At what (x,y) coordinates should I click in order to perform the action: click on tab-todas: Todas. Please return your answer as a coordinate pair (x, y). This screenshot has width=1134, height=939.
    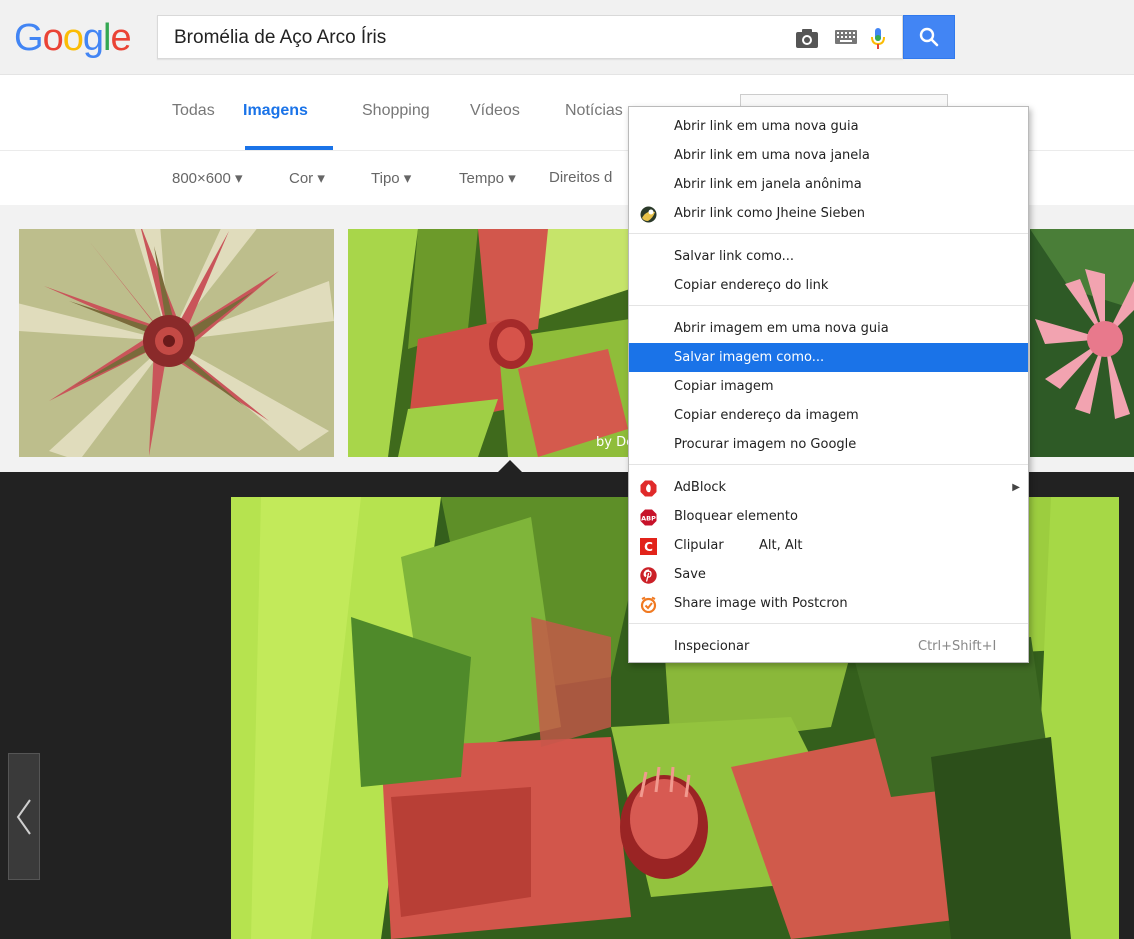
    Looking at the image, I should click on (193, 111).